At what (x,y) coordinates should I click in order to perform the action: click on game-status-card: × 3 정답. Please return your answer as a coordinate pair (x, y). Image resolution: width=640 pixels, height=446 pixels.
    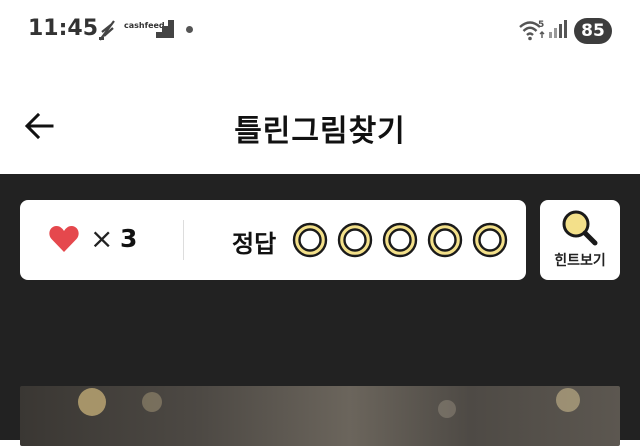
    Looking at the image, I should click on (273, 240).